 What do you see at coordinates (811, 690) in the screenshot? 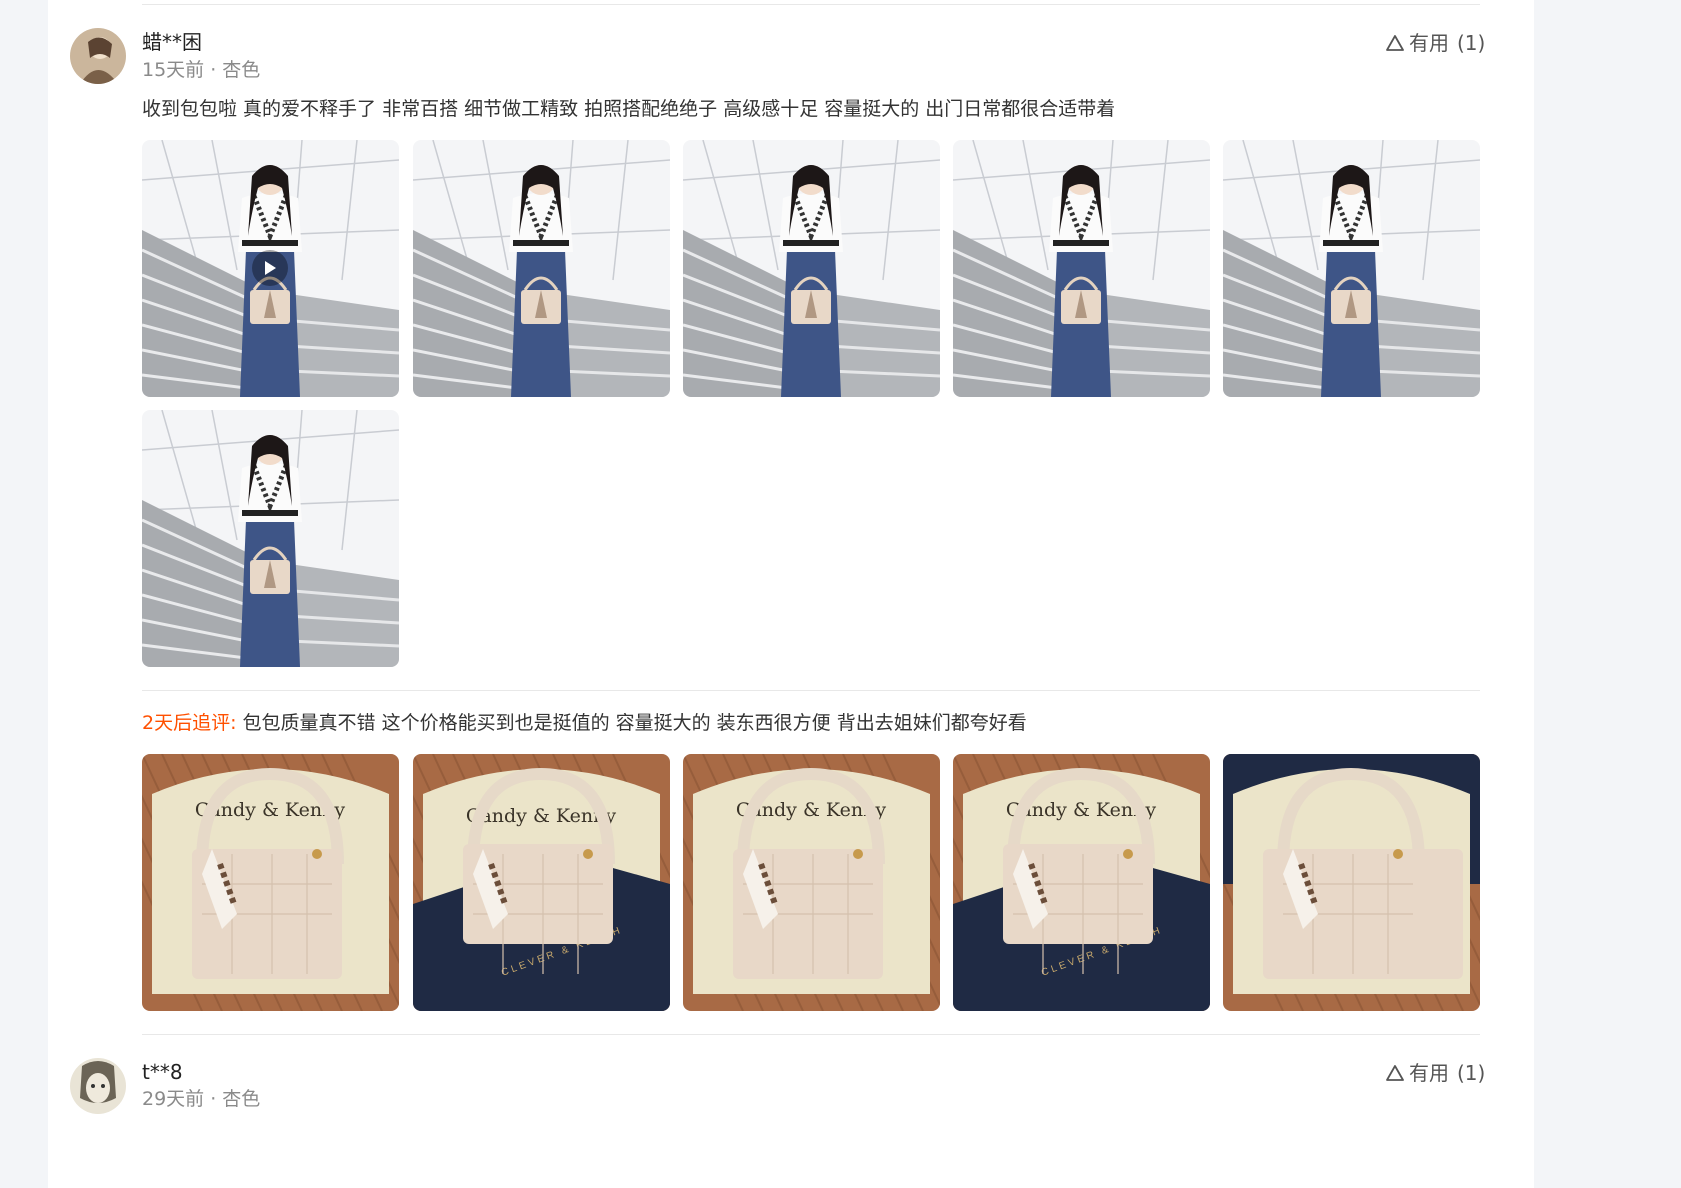
I see `followup-divider` at bounding box center [811, 690].